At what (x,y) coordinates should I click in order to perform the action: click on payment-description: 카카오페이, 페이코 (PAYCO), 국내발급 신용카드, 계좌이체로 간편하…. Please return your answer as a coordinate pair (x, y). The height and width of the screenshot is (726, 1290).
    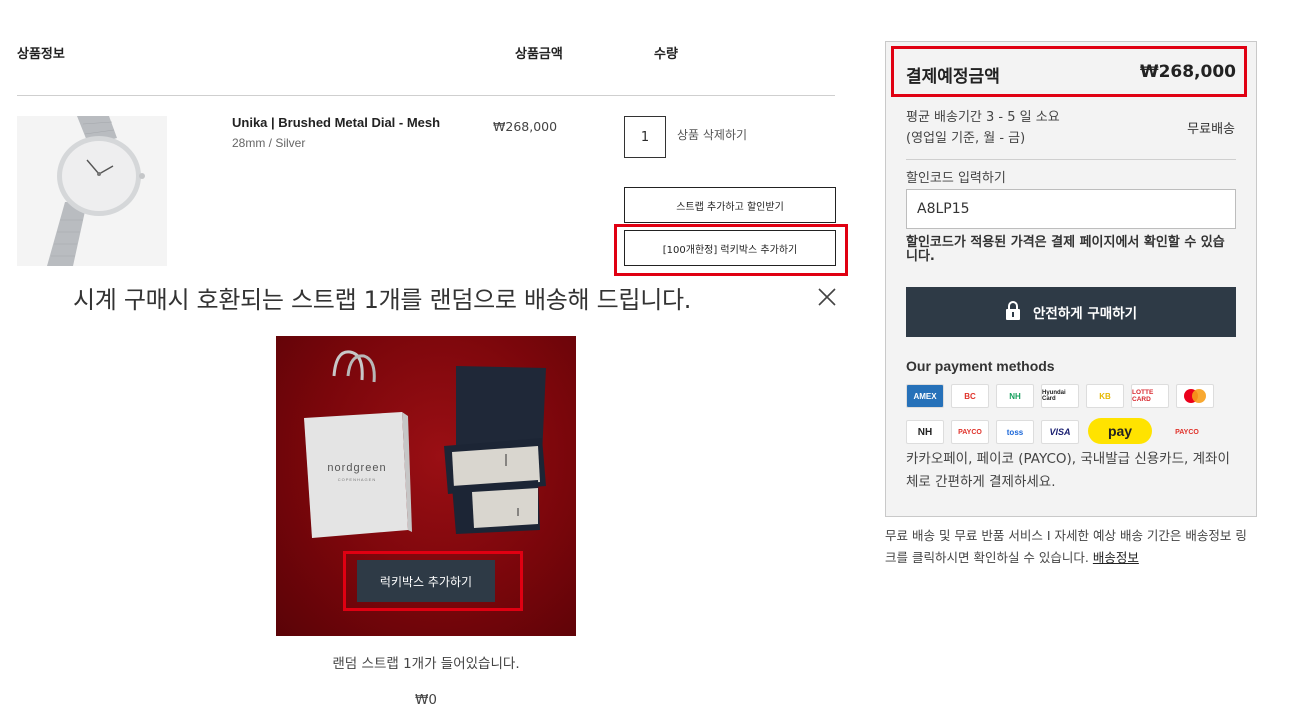
    Looking at the image, I should click on (1068, 470).